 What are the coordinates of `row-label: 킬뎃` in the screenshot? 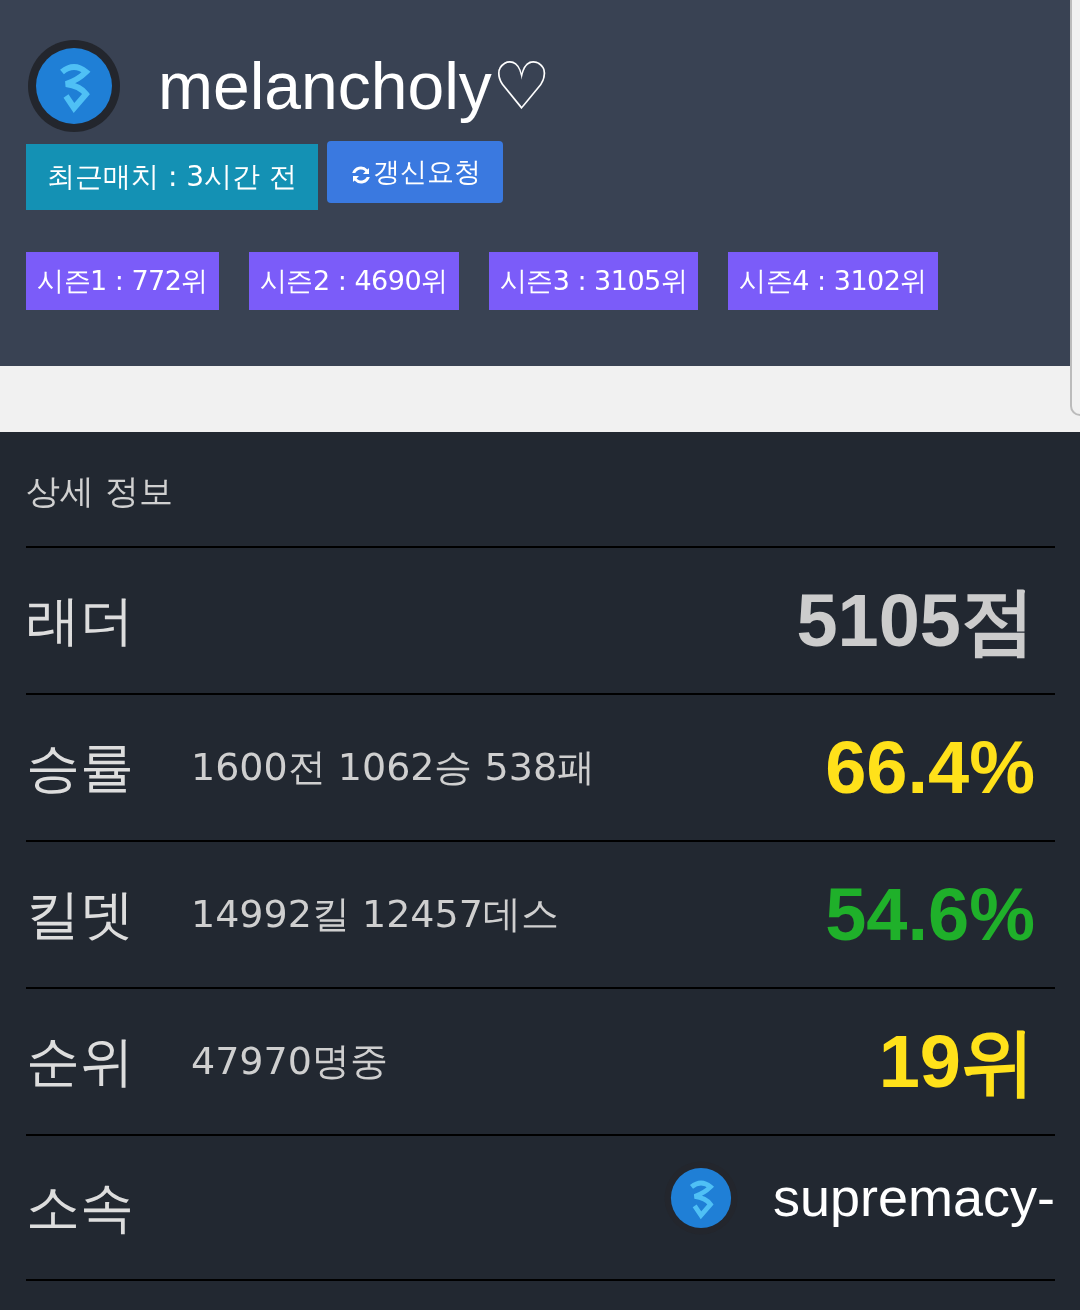 It's located at (80, 915).